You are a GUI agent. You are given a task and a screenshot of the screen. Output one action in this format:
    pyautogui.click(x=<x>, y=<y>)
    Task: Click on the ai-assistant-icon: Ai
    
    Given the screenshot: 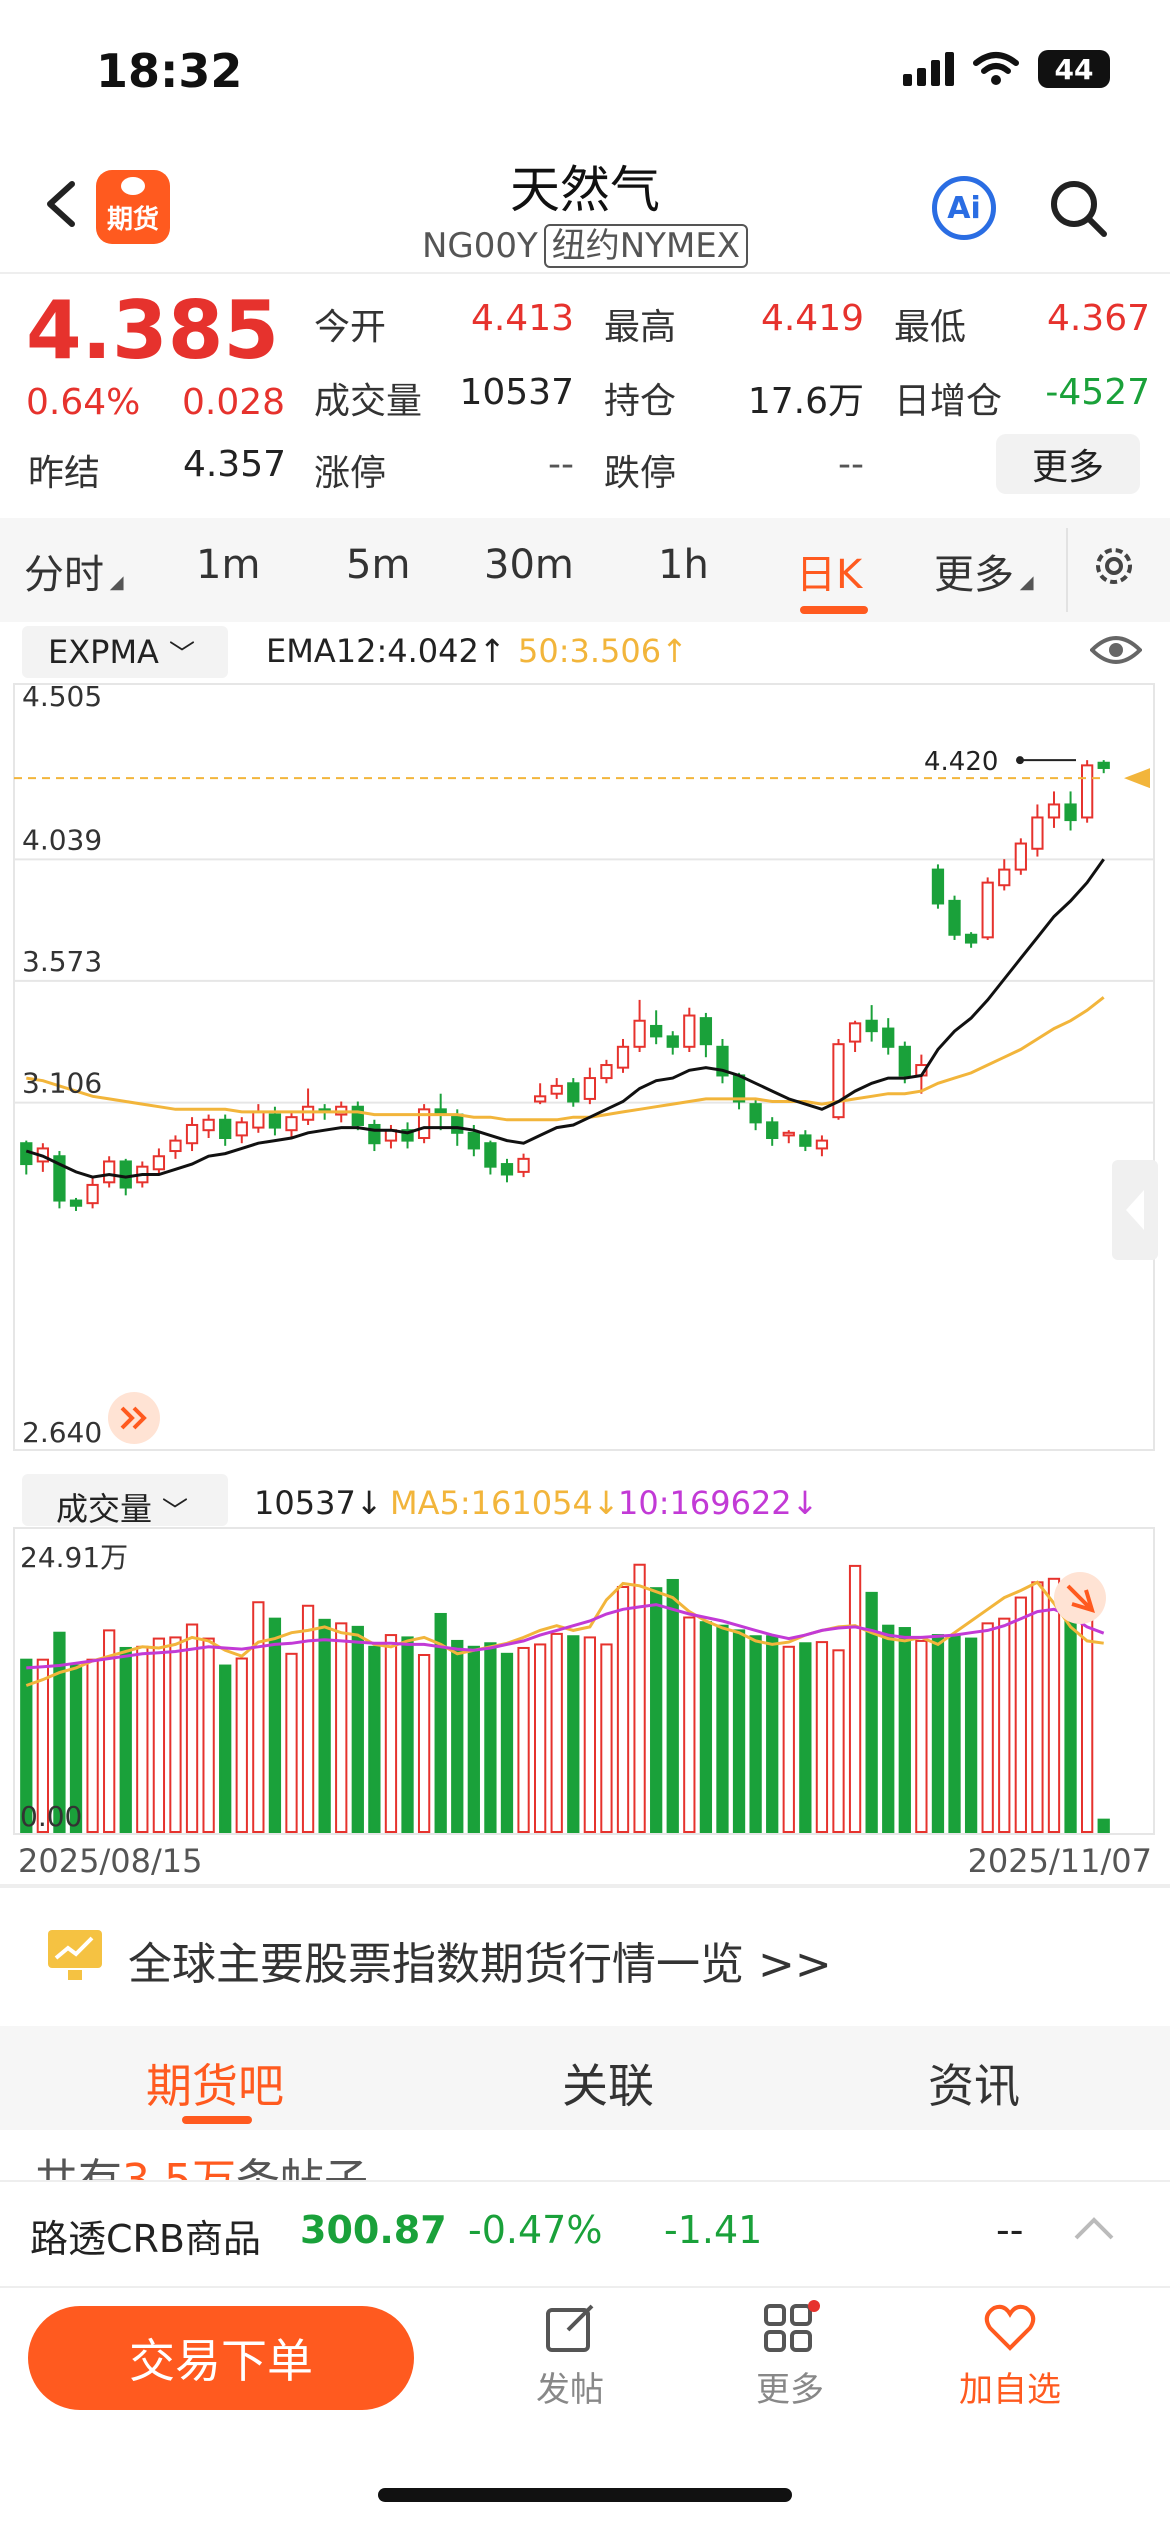 What is the action you would take?
    pyautogui.click(x=964, y=208)
    